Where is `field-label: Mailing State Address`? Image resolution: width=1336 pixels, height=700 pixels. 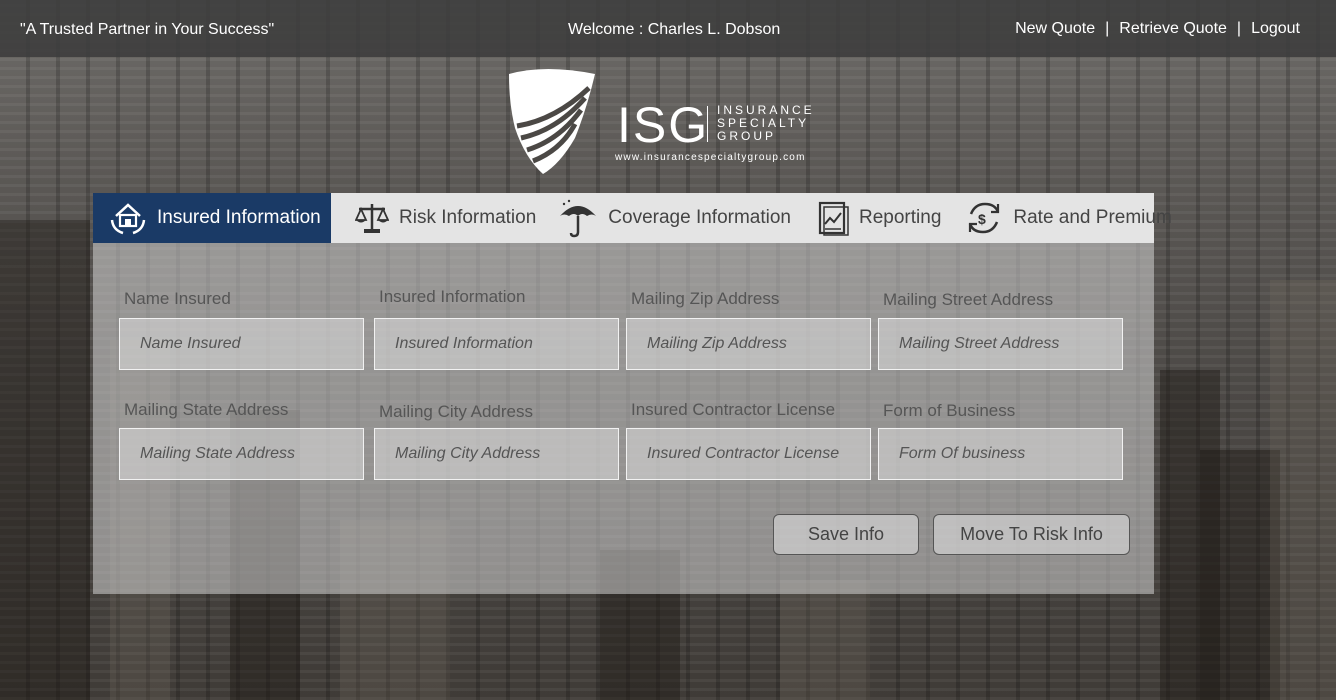
field-label: Mailing State Address is located at coordinates (206, 409).